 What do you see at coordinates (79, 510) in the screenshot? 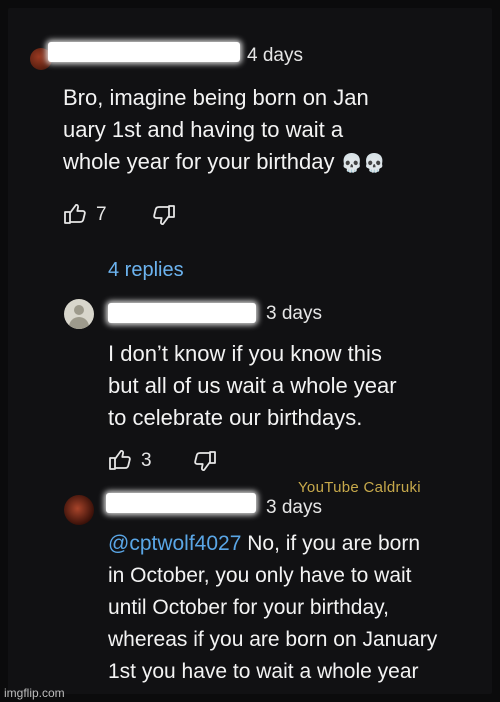
I see `commenter-avatar` at bounding box center [79, 510].